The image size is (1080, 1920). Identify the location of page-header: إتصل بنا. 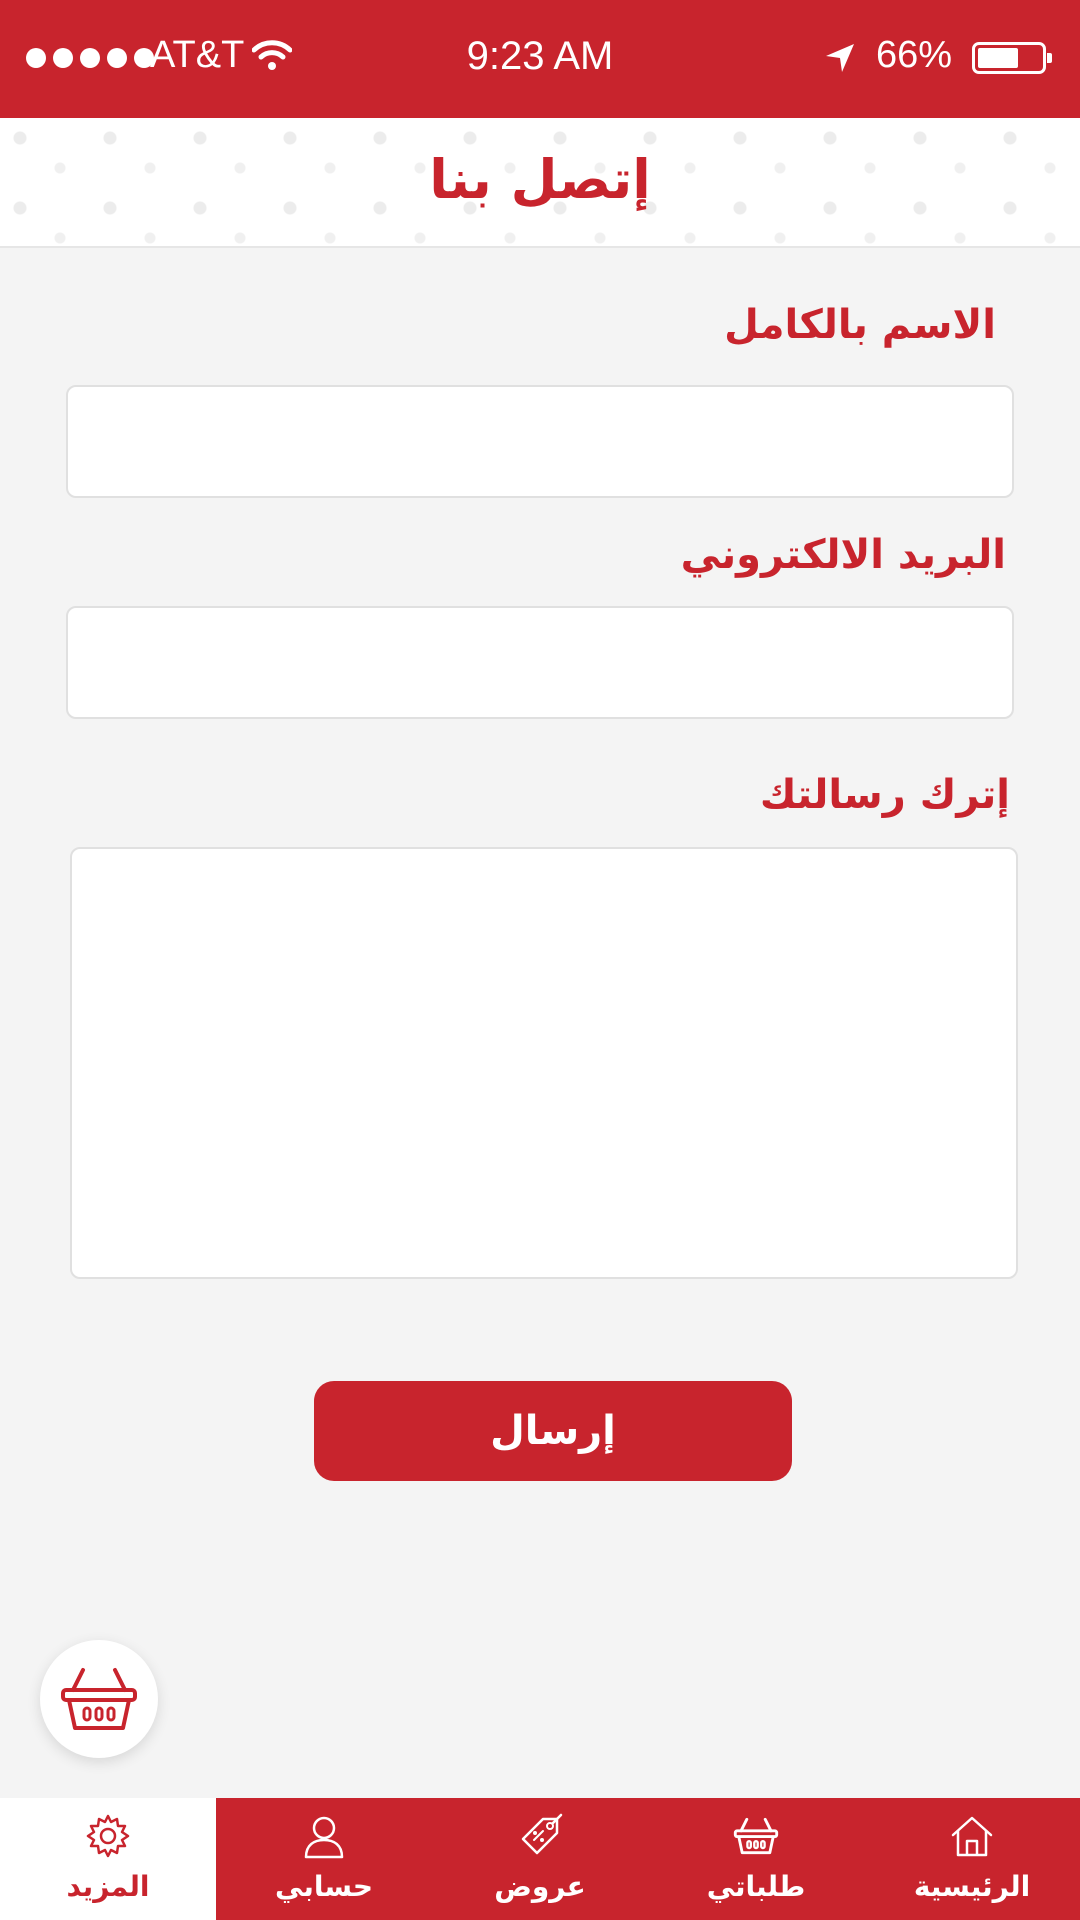
(540, 183).